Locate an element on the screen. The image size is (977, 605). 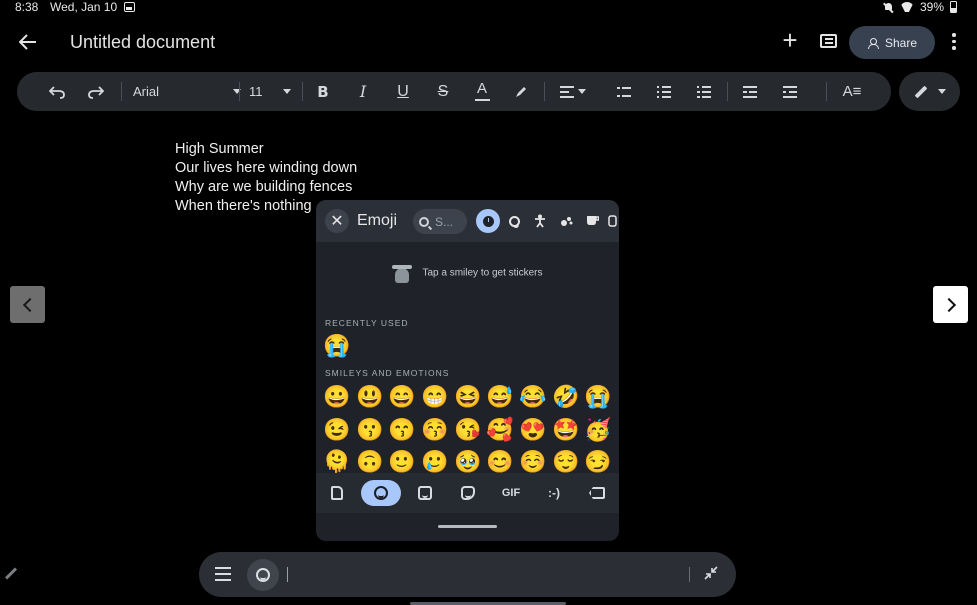
font-size-value: 11 is located at coordinates (256, 91).